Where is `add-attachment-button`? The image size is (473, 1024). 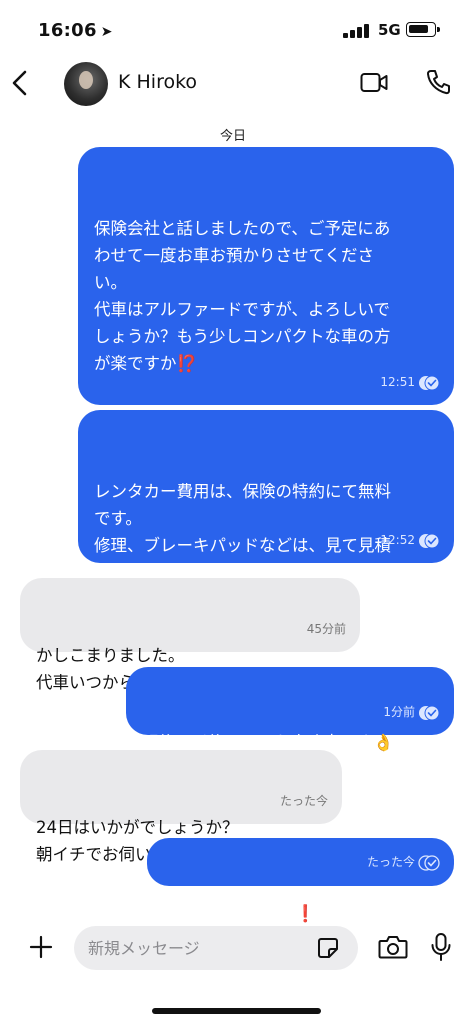
add-attachment-button is located at coordinates (41, 947).